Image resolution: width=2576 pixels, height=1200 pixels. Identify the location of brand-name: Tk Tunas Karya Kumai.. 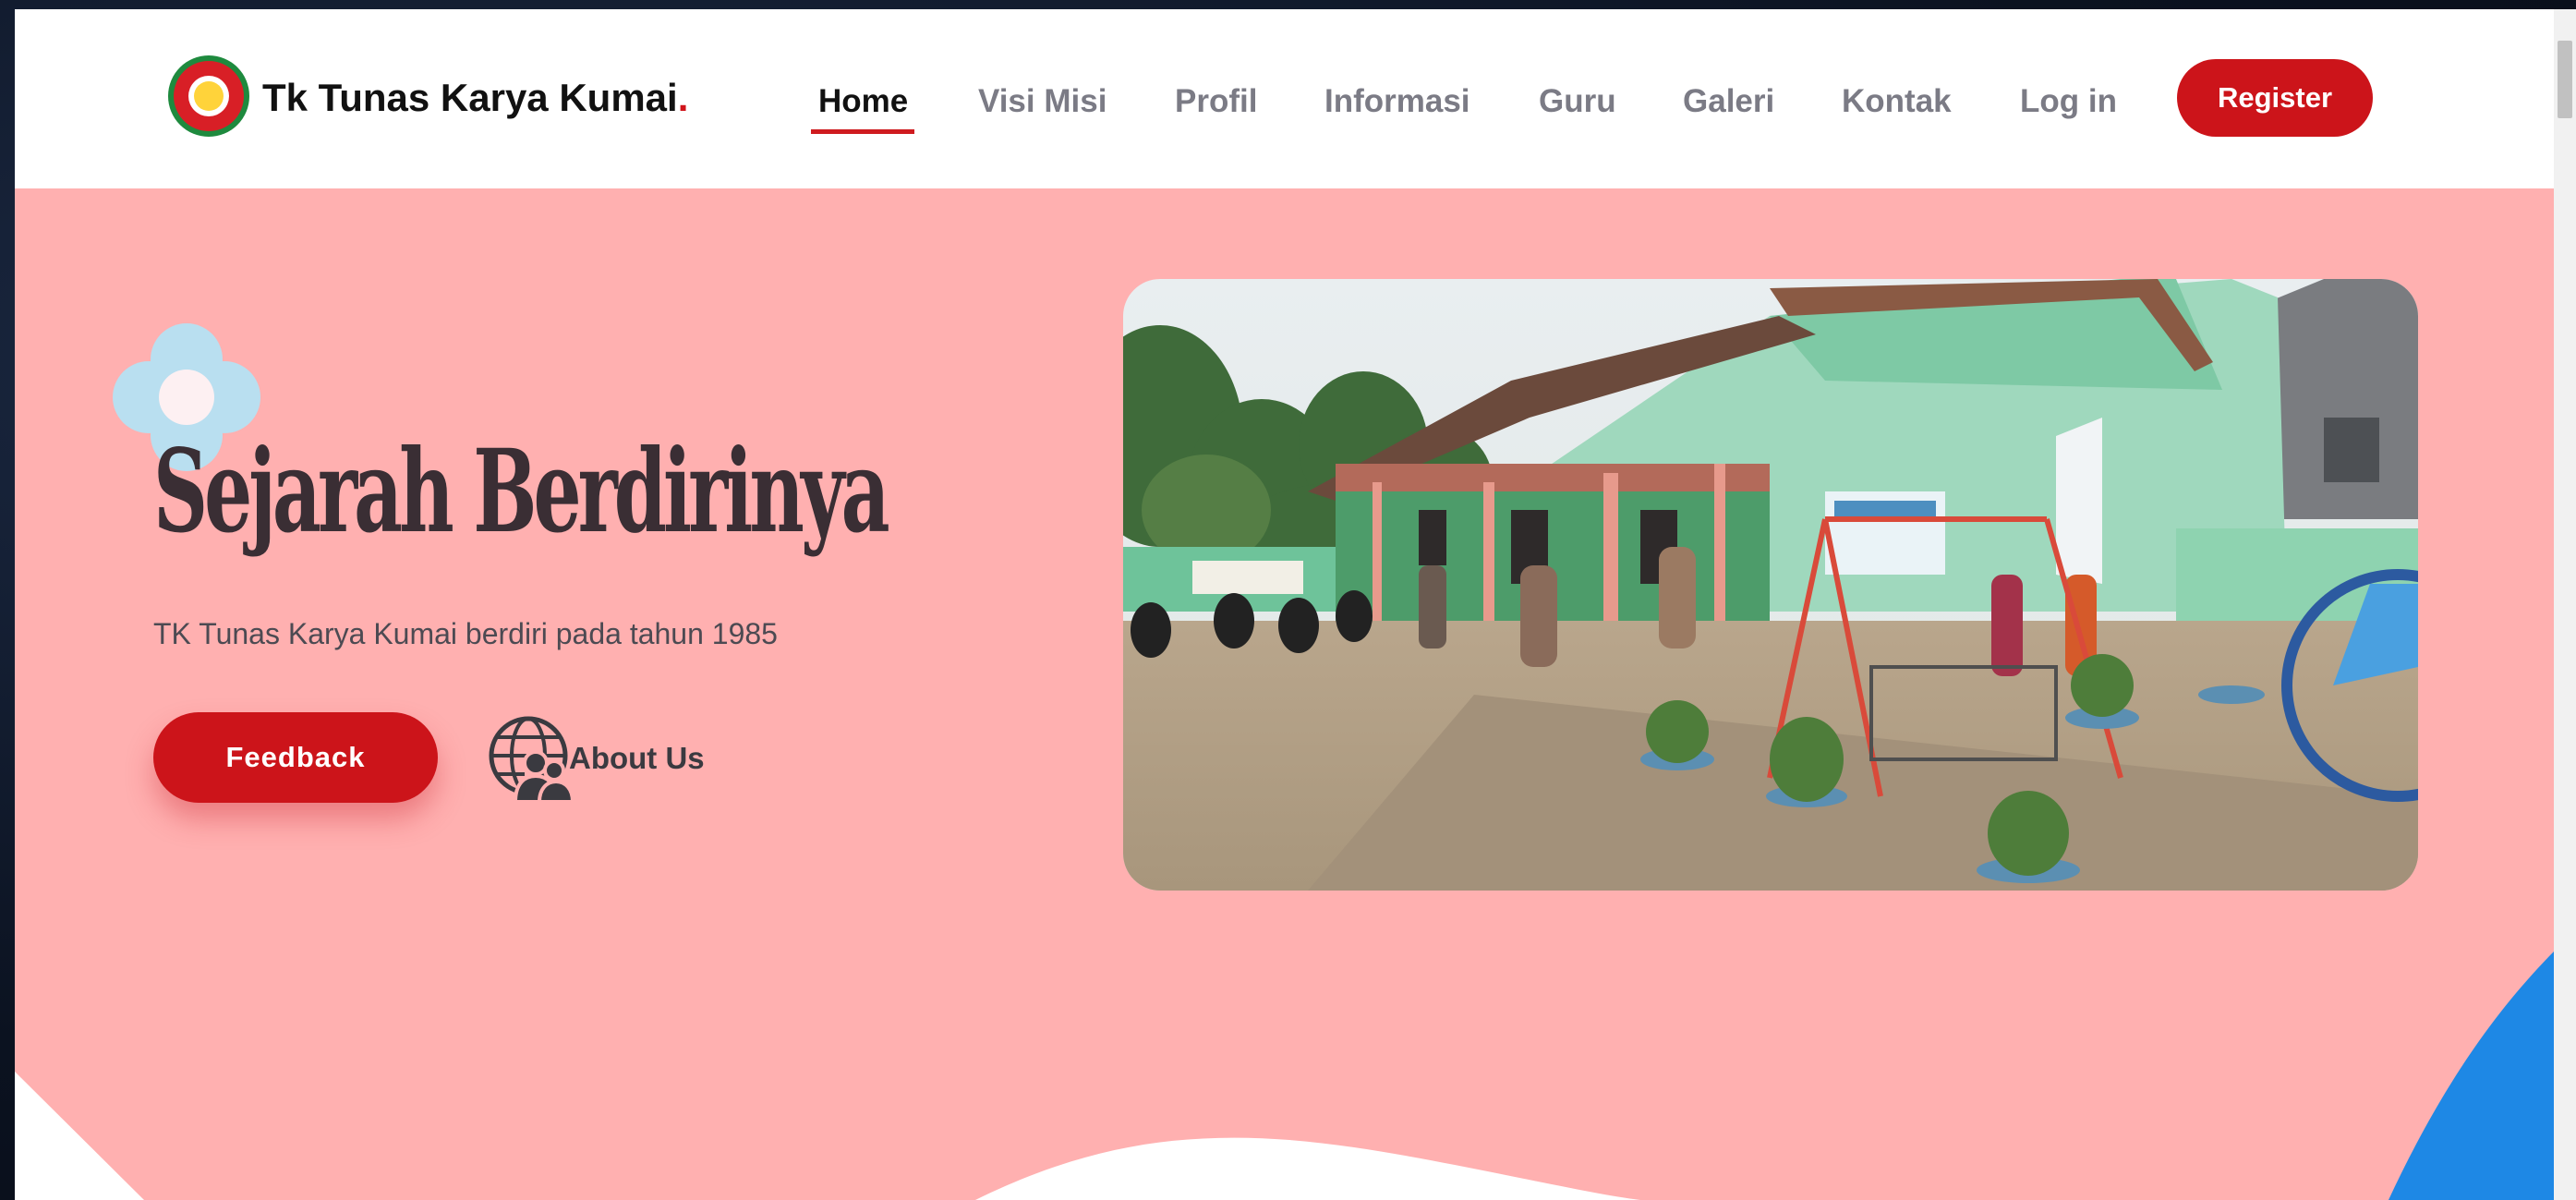
(475, 98).